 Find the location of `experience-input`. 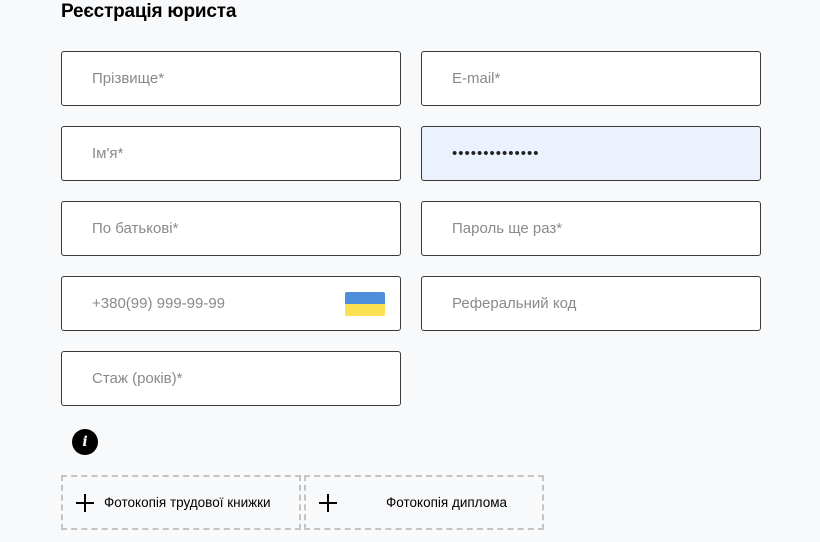

experience-input is located at coordinates (231, 378).